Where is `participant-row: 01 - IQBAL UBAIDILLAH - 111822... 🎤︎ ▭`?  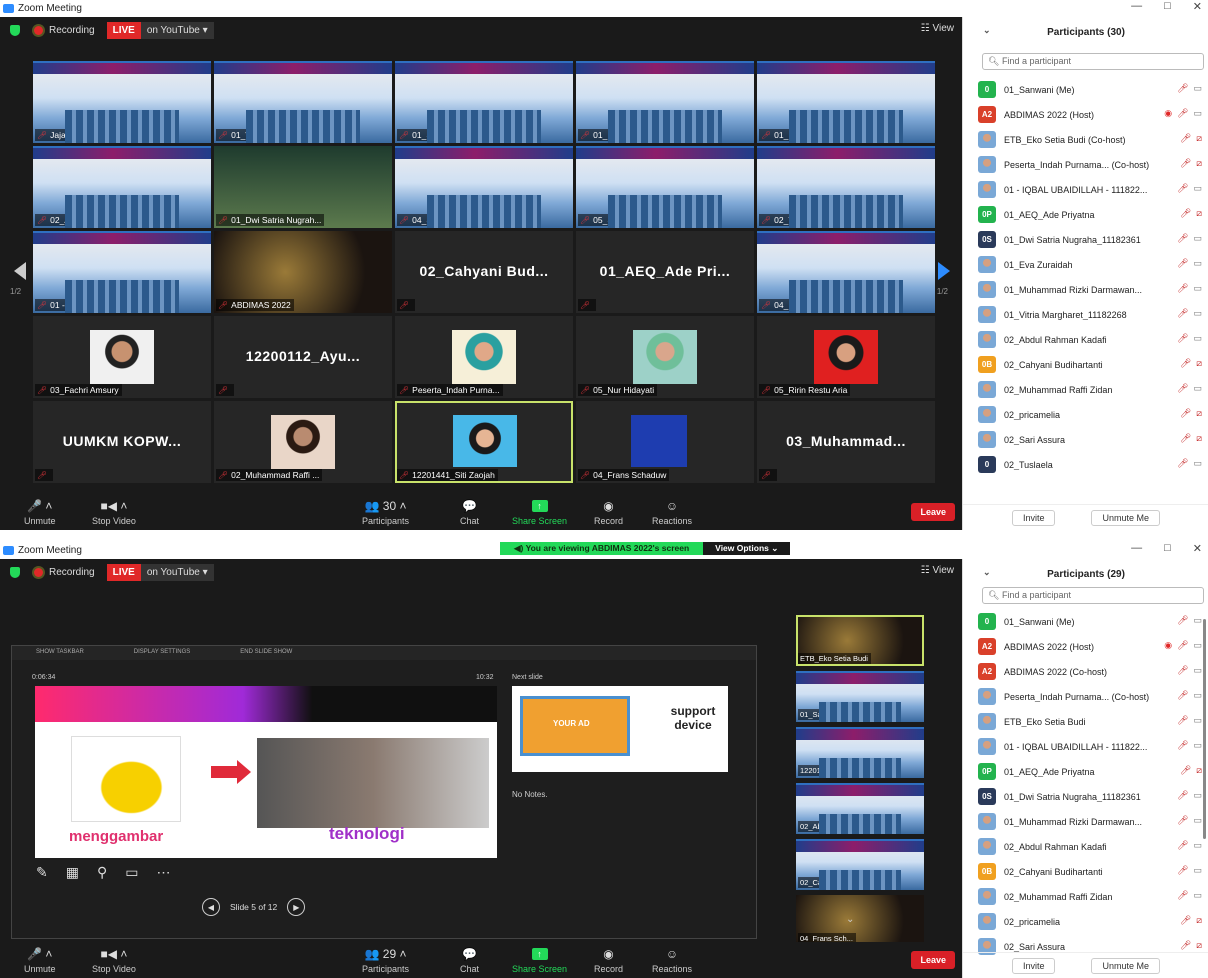
participant-row: 01 - IQBAL UBAIDILLAH - 111822... 🎤︎ ▭ is located at coordinates (1092, 746).